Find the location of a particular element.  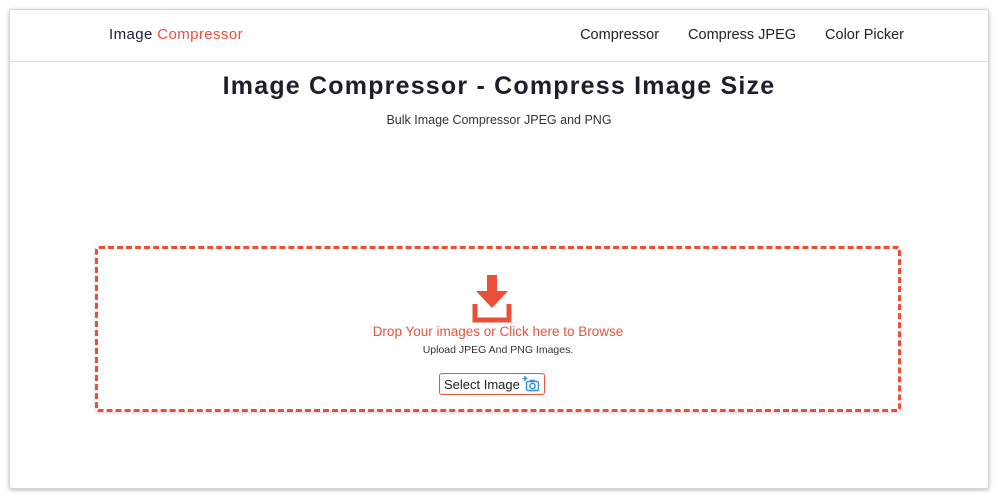

nav-links: Compressor Compress JPEG Color Picker is located at coordinates (742, 35).